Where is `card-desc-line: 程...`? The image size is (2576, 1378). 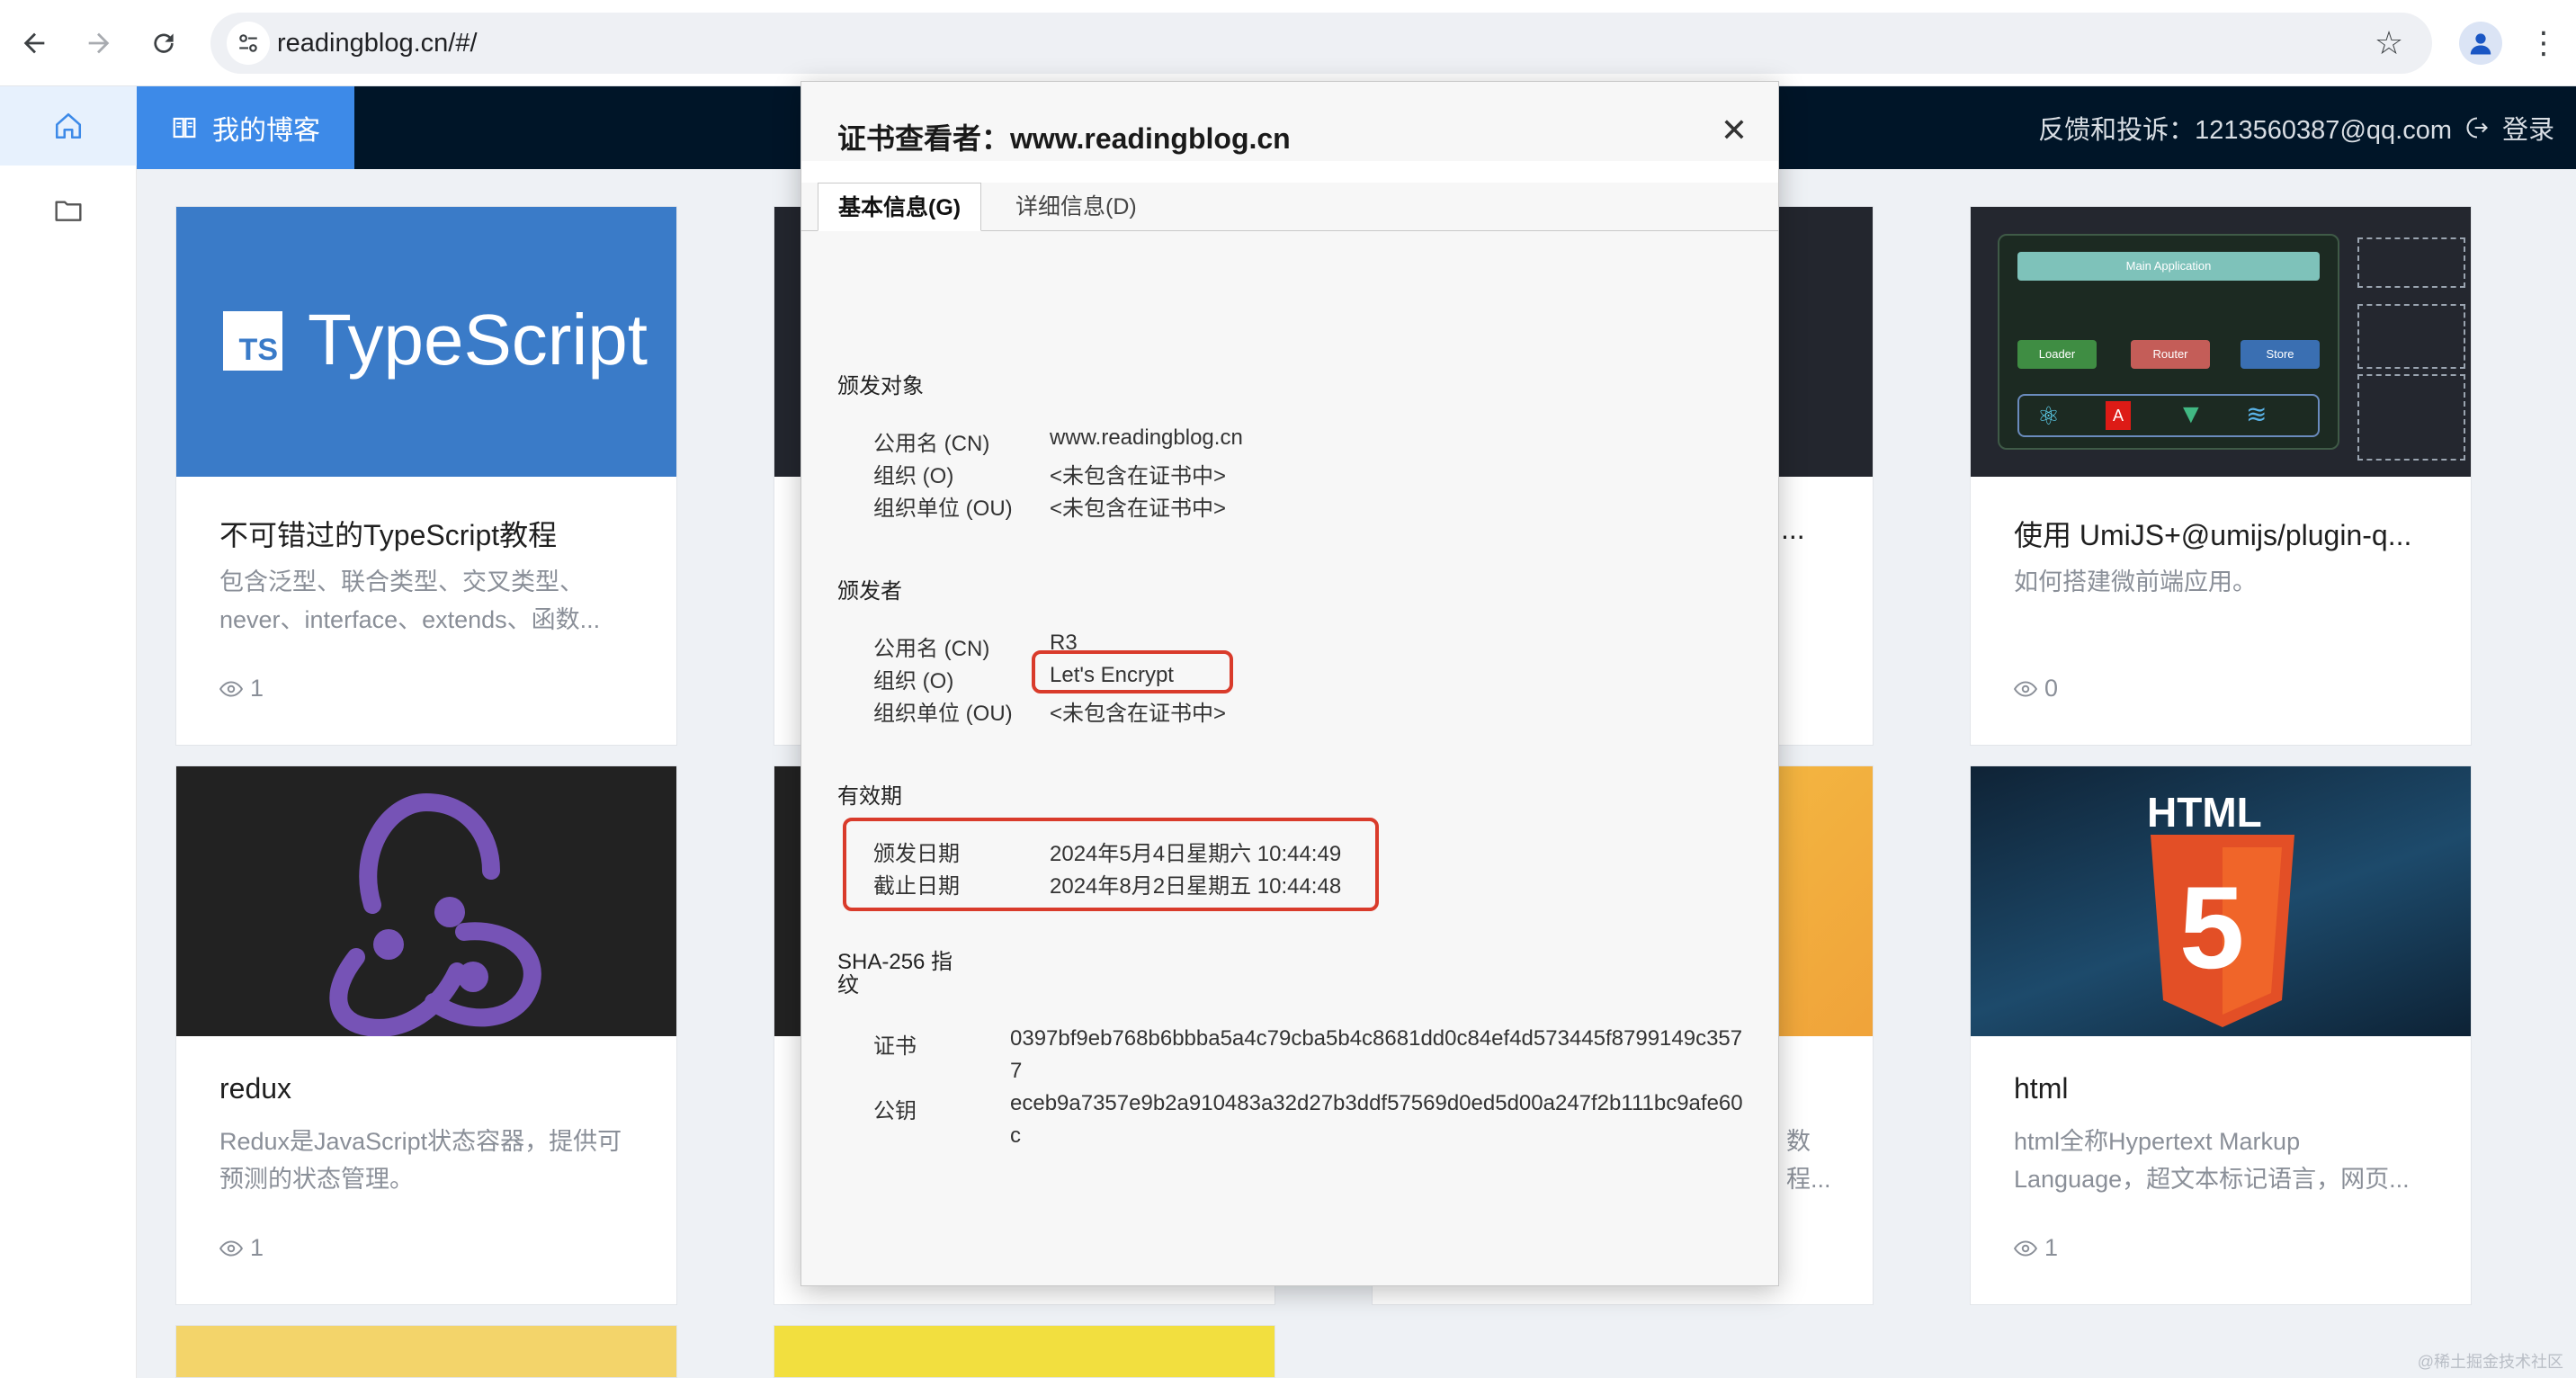 card-desc-line: 程... is located at coordinates (1808, 1179).